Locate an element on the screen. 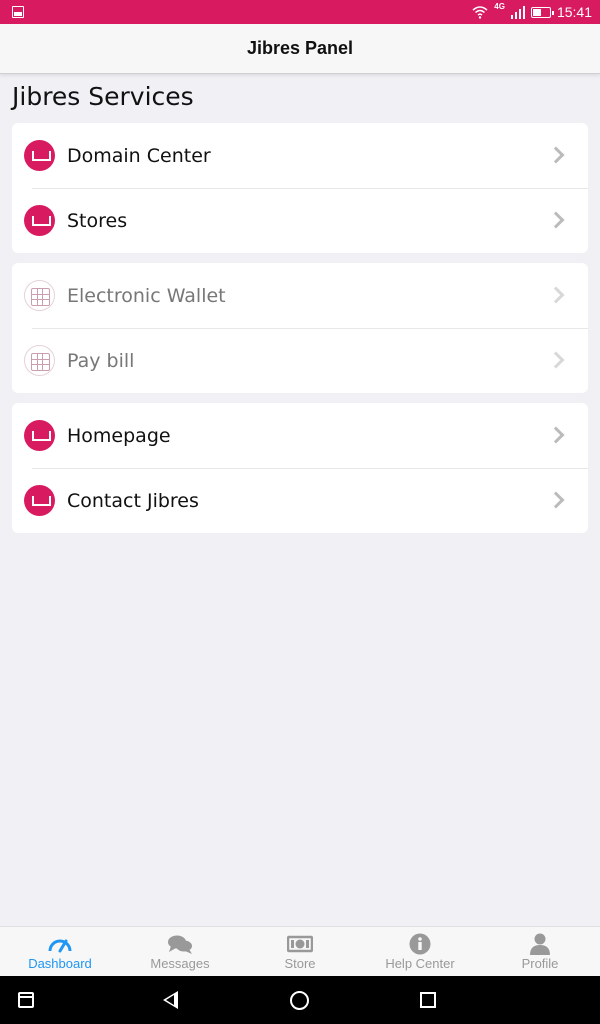 The width and height of the screenshot is (600, 1024). tab-dashboard: Dashboard is located at coordinates (60, 951).